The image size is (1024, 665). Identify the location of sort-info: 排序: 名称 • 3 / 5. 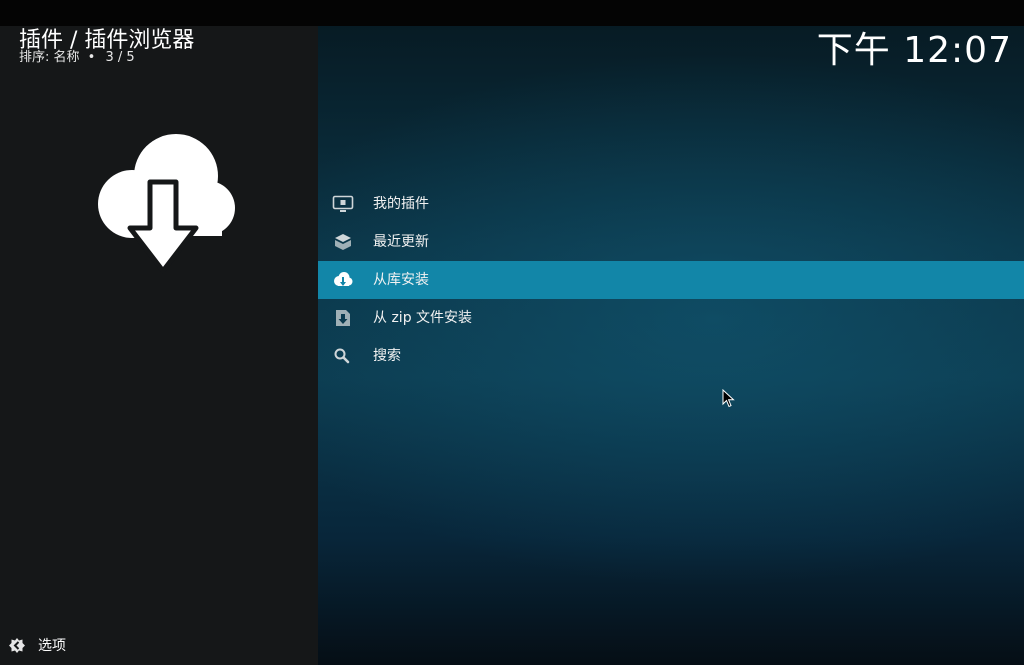
(77, 58).